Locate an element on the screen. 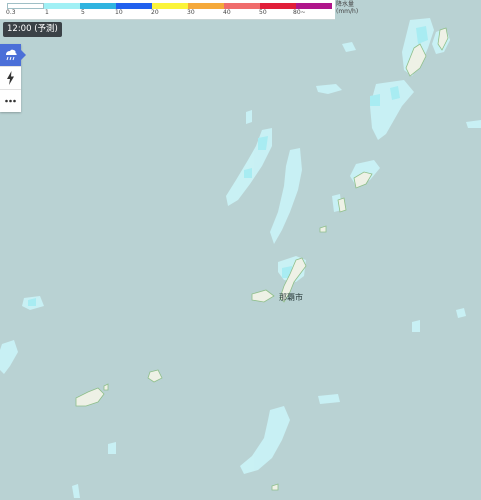  legend-unit-name: 降水量 is located at coordinates (345, 4).